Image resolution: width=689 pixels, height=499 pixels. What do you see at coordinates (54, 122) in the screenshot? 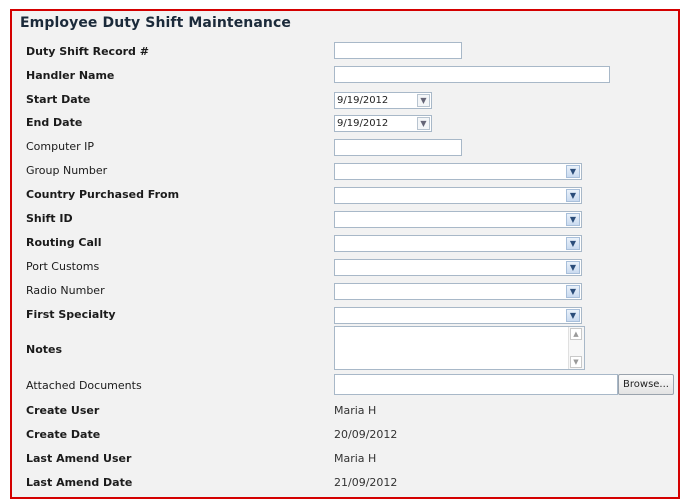
I see `label-end-date: End Date` at bounding box center [54, 122].